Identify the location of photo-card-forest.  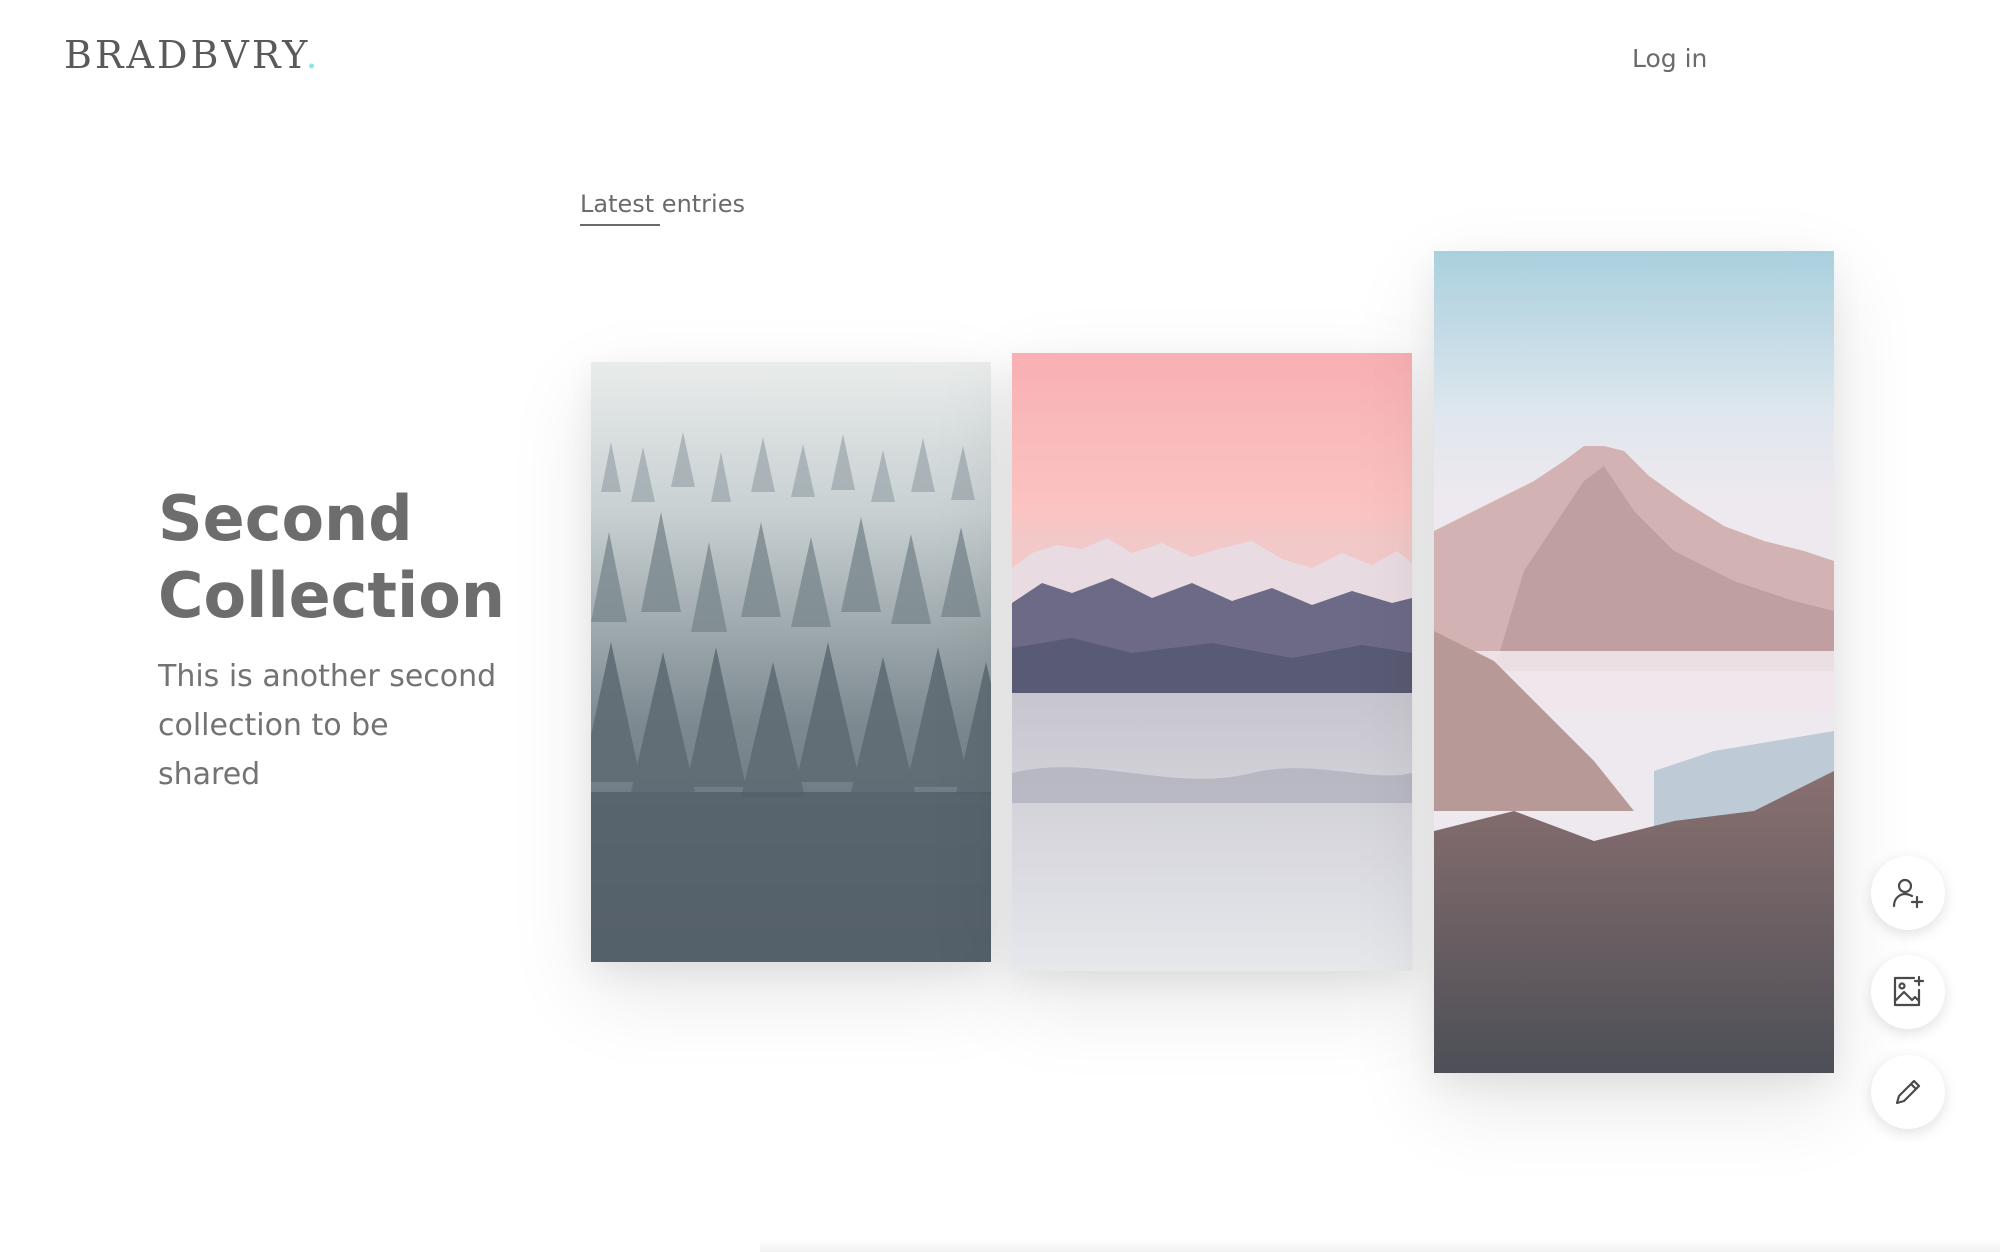
(791, 662).